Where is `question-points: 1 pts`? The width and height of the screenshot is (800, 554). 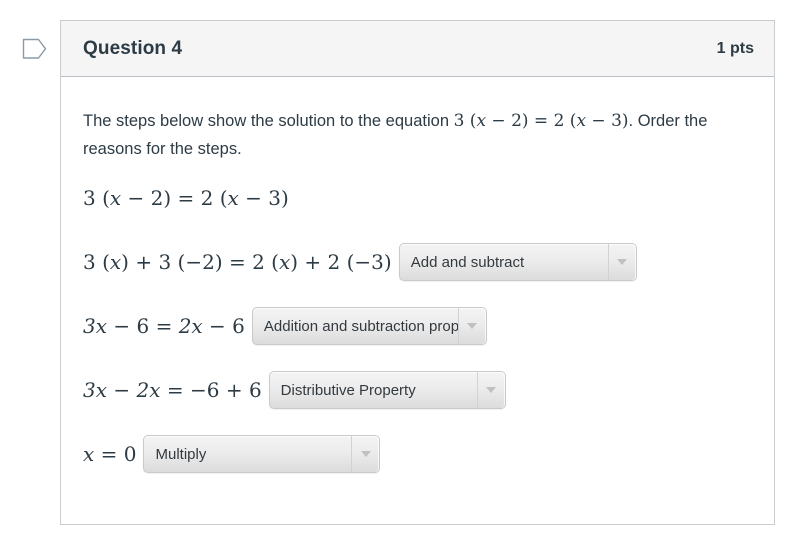 question-points: 1 pts is located at coordinates (735, 48).